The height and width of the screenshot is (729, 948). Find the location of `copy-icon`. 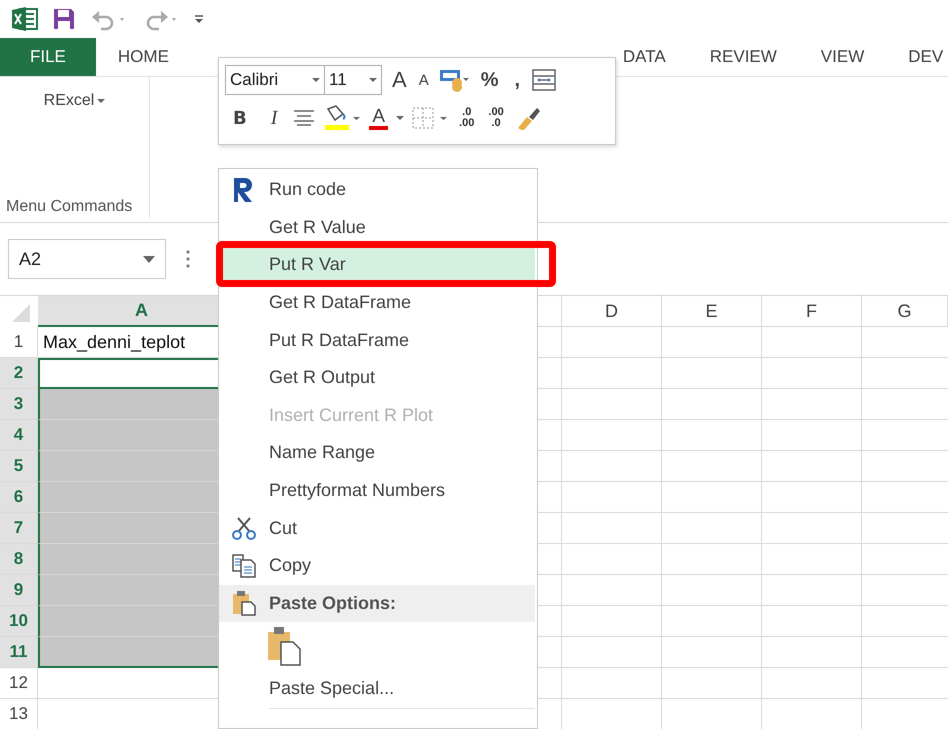

copy-icon is located at coordinates (244, 566).